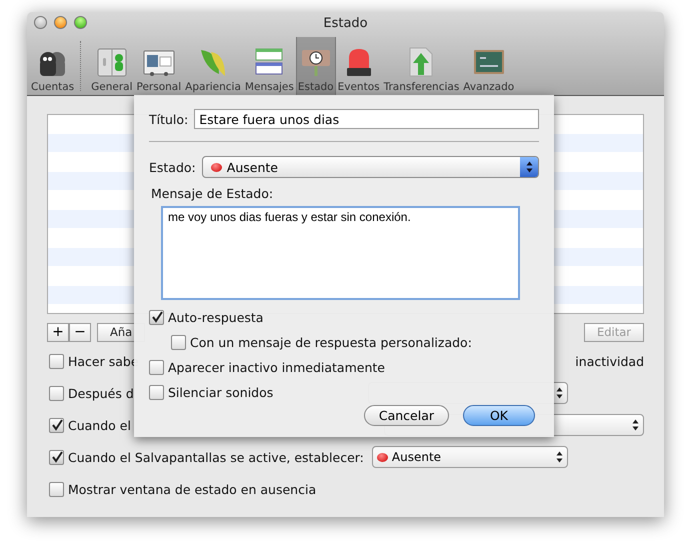  Describe the element at coordinates (331, 342) in the screenshot. I see `checkbox-label: Con un mensaje de respuesta personalizado:` at that location.